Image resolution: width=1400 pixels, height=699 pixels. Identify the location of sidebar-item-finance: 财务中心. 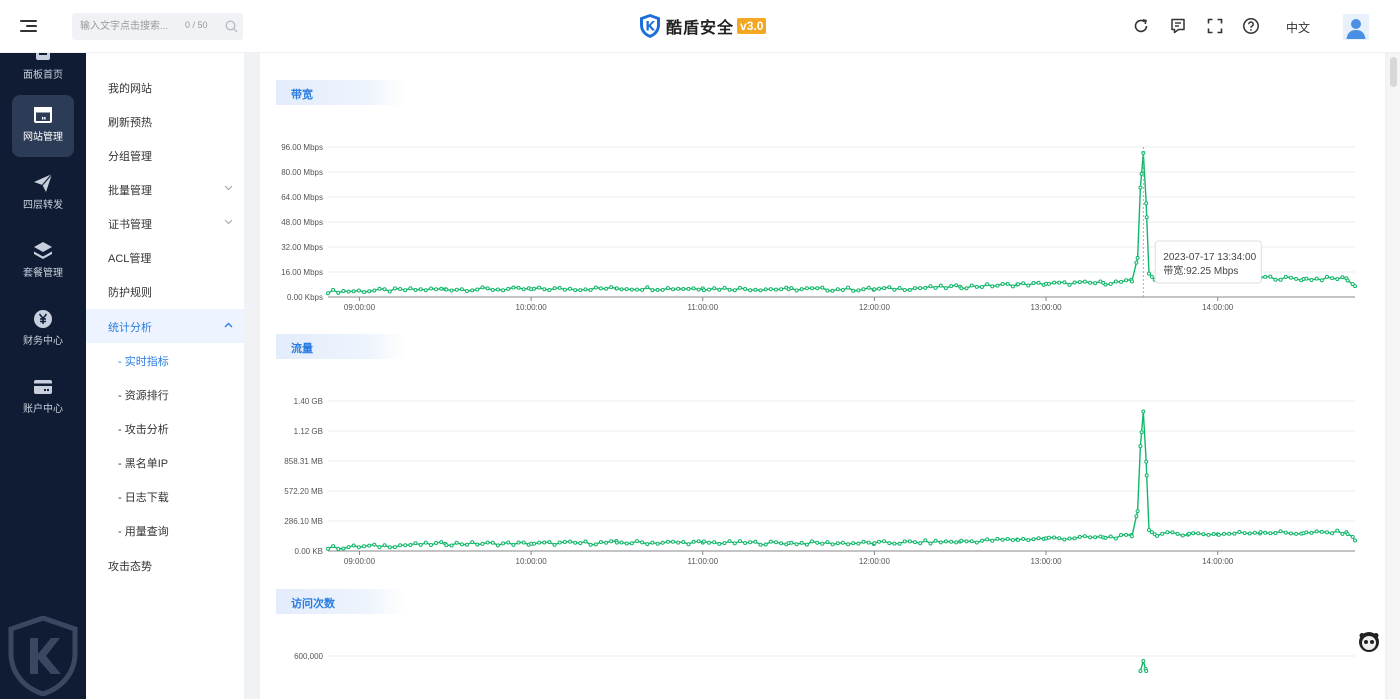
(43, 330).